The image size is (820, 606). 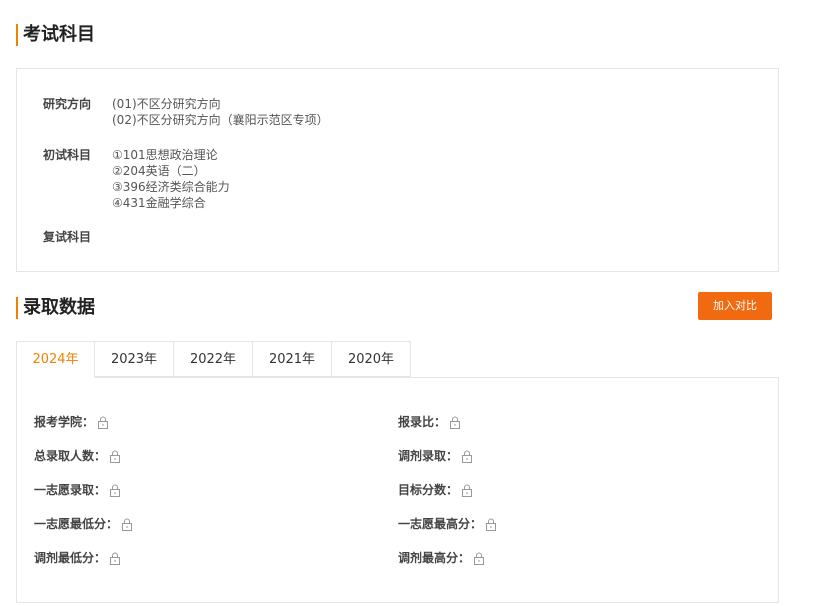 I want to click on initial-subjects-label: 初试科目, so click(x=67, y=155).